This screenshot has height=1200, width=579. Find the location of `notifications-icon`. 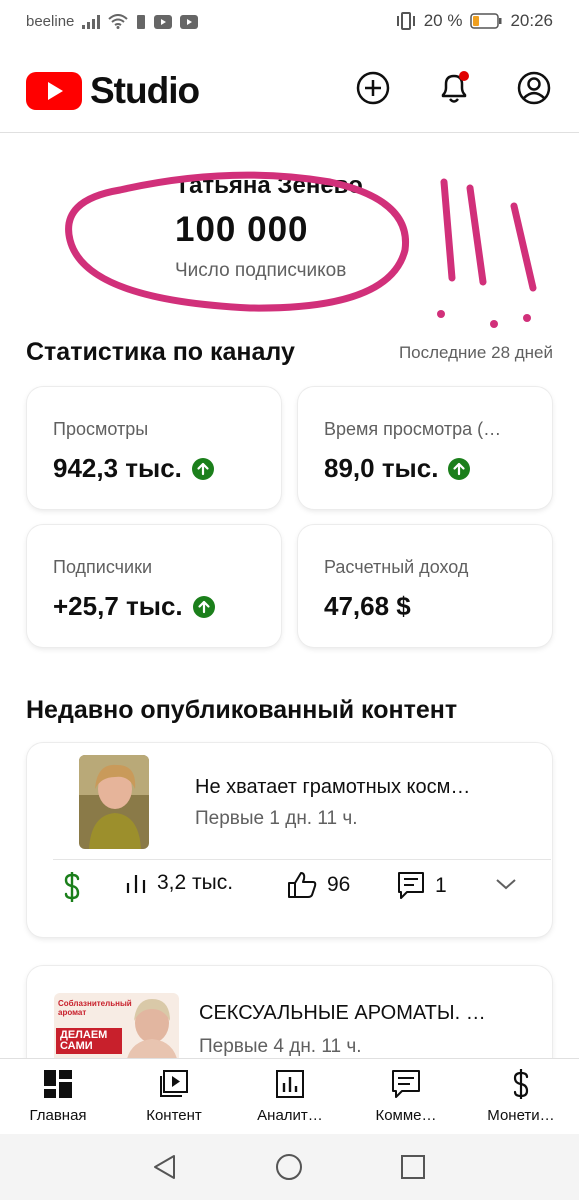

notifications-icon is located at coordinates (455, 87).